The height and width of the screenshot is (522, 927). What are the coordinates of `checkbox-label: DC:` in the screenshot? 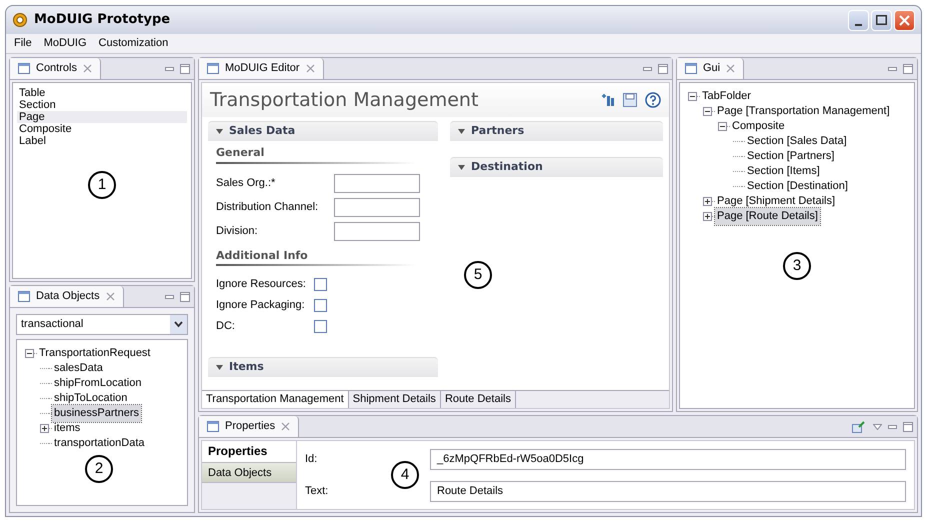 It's located at (226, 326).